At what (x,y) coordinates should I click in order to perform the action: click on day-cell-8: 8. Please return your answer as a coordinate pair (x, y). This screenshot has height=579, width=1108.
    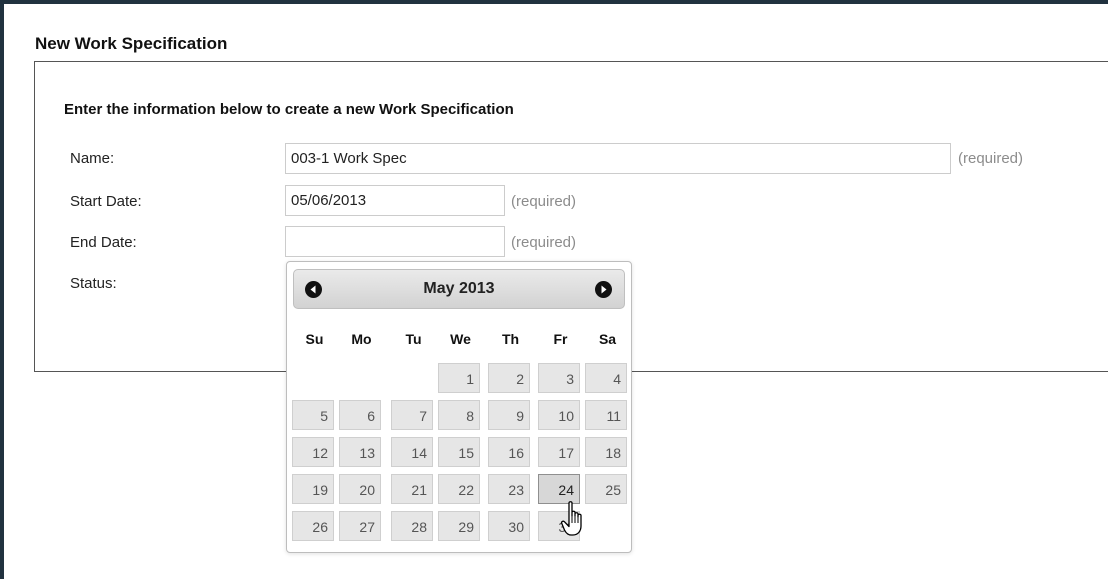
    Looking at the image, I should click on (459, 415).